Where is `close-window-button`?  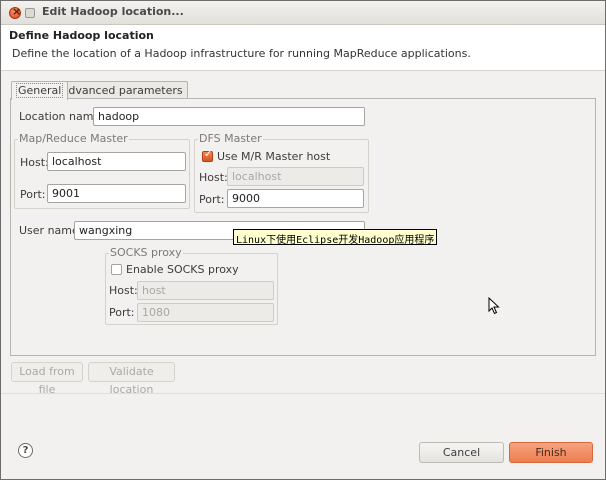 close-window-button is located at coordinates (15, 12).